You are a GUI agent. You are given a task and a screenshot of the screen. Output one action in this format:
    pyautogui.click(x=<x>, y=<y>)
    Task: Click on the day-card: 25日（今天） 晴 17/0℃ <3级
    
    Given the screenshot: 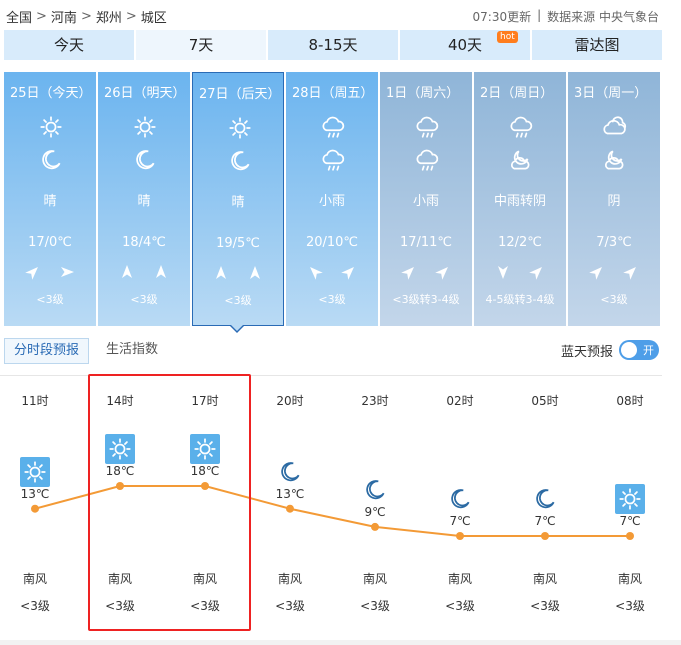 What is the action you would take?
    pyautogui.click(x=50, y=199)
    